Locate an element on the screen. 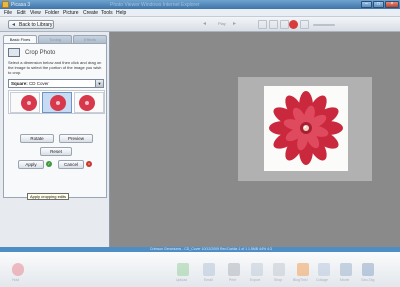  upload-icon is located at coordinates (183, 269).